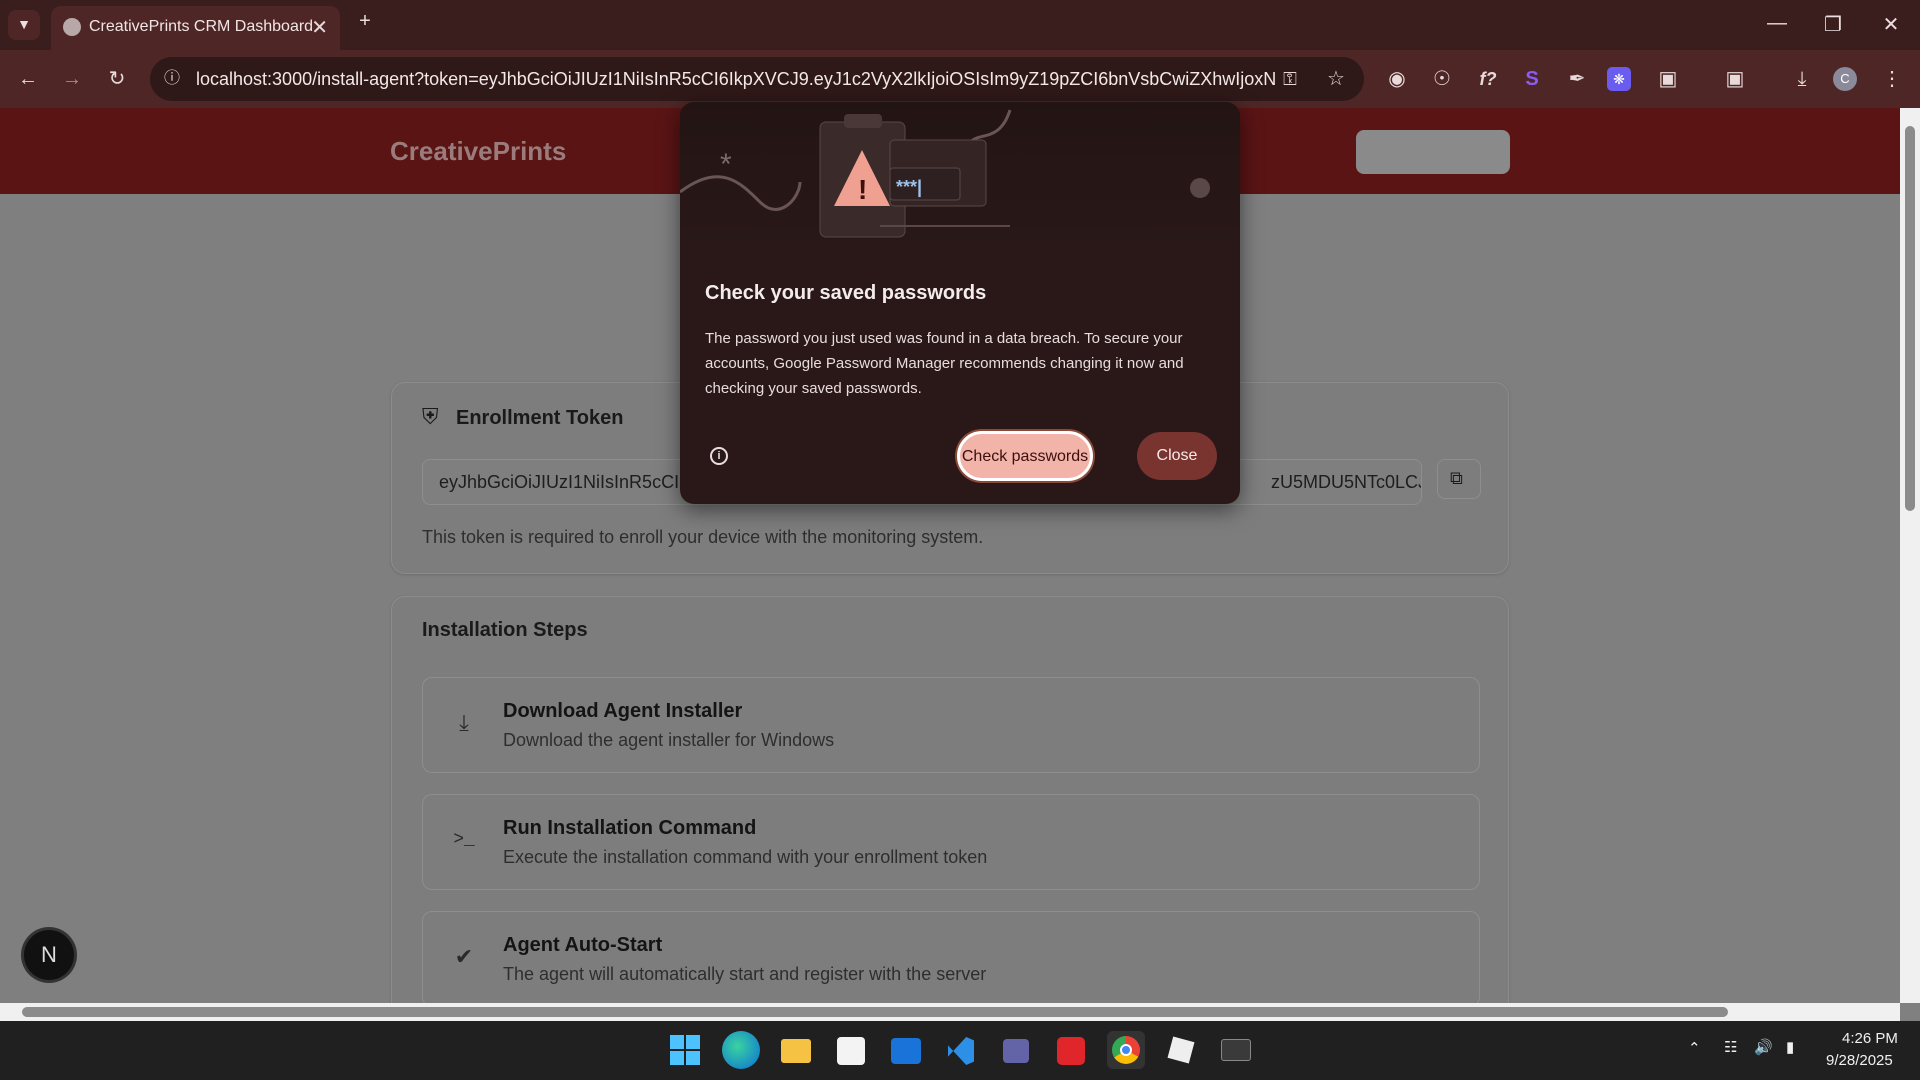  What do you see at coordinates (72, 27) in the screenshot?
I see `globe-icon` at bounding box center [72, 27].